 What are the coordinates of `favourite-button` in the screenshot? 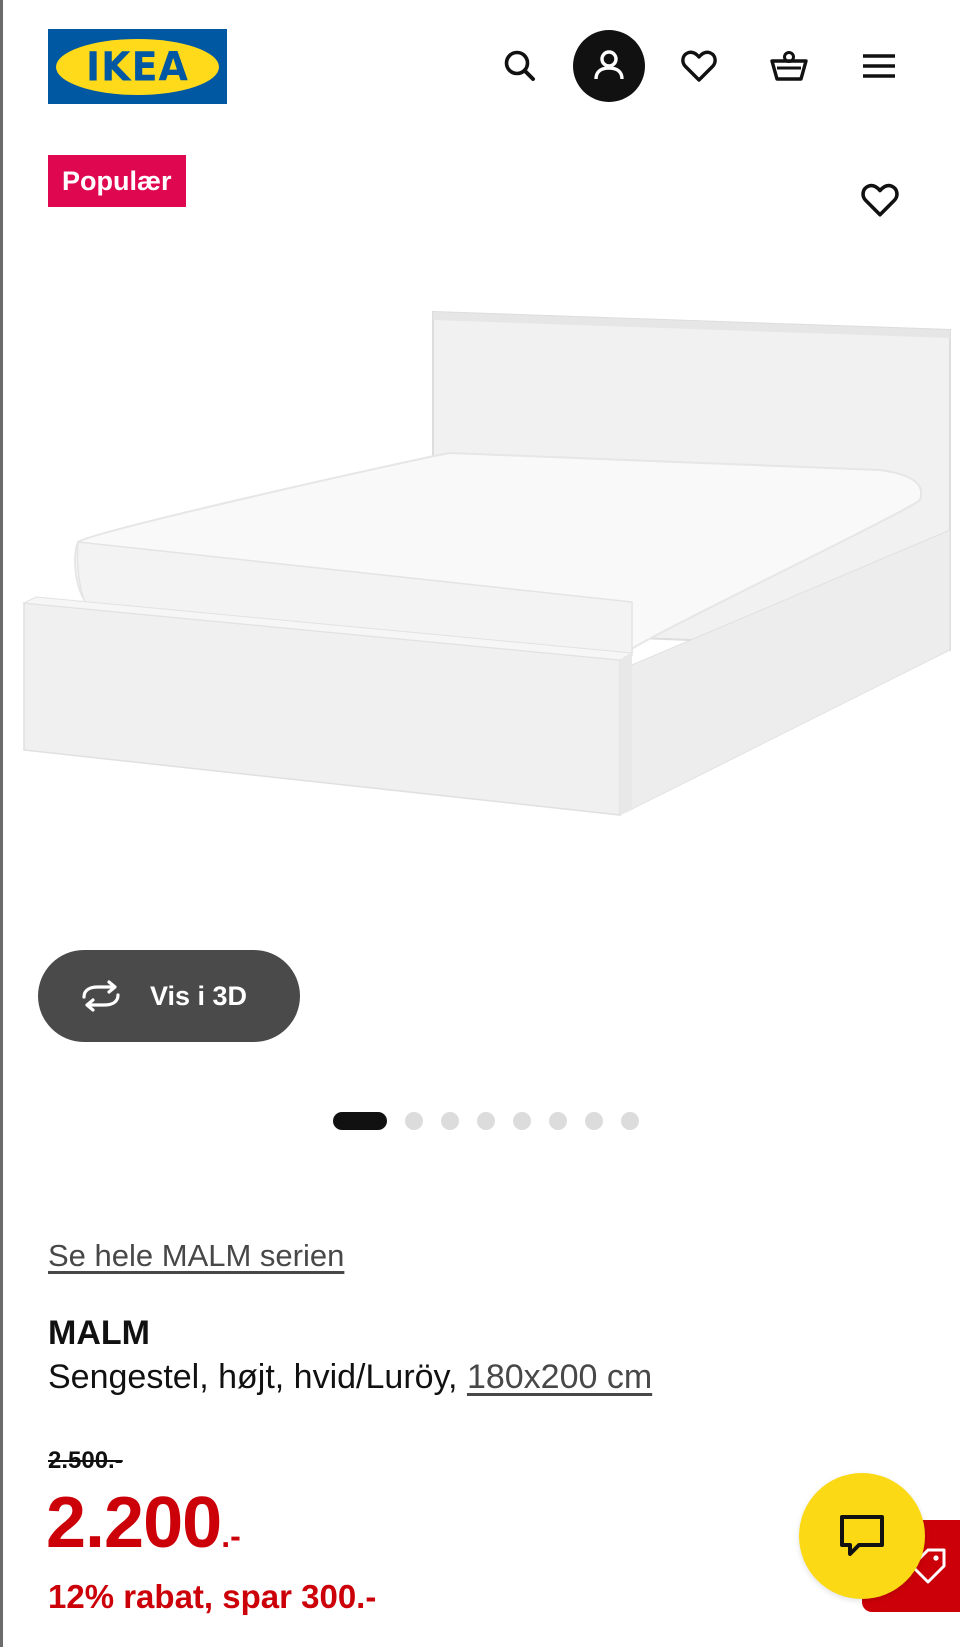 It's located at (880, 200).